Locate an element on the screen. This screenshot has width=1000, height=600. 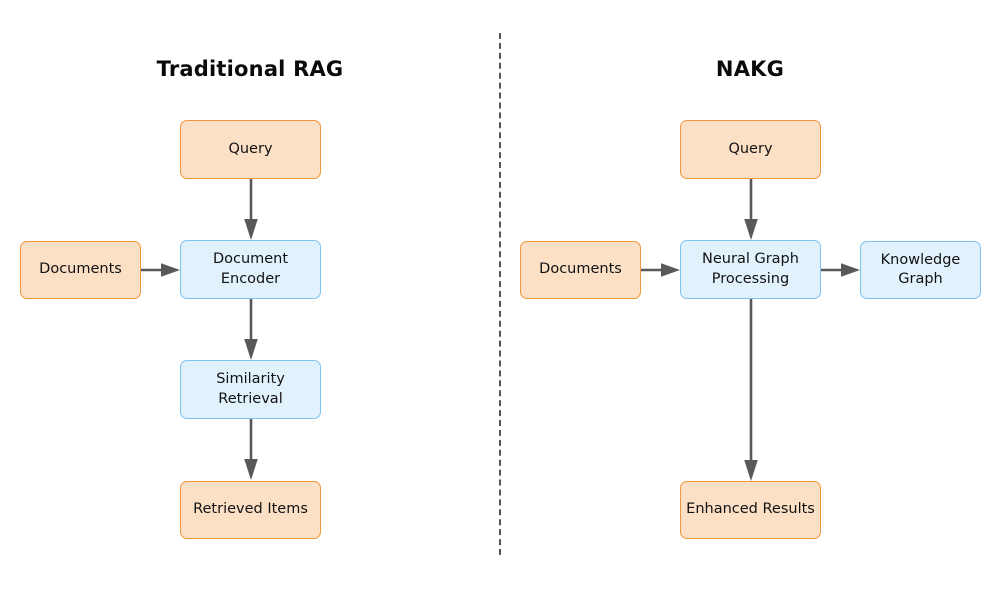
node-traditional-documents: Documents is located at coordinates (80, 270).